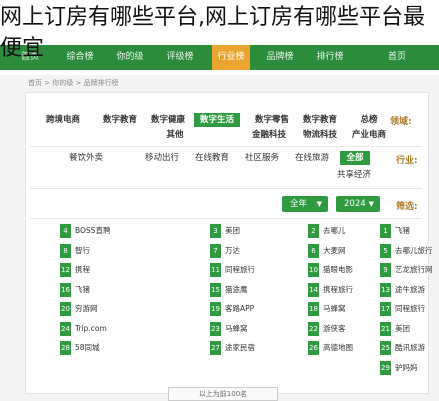 This screenshot has height=401, width=439. What do you see at coordinates (223, 394) in the screenshot?
I see `more-button: 以上为前100名` at bounding box center [223, 394].